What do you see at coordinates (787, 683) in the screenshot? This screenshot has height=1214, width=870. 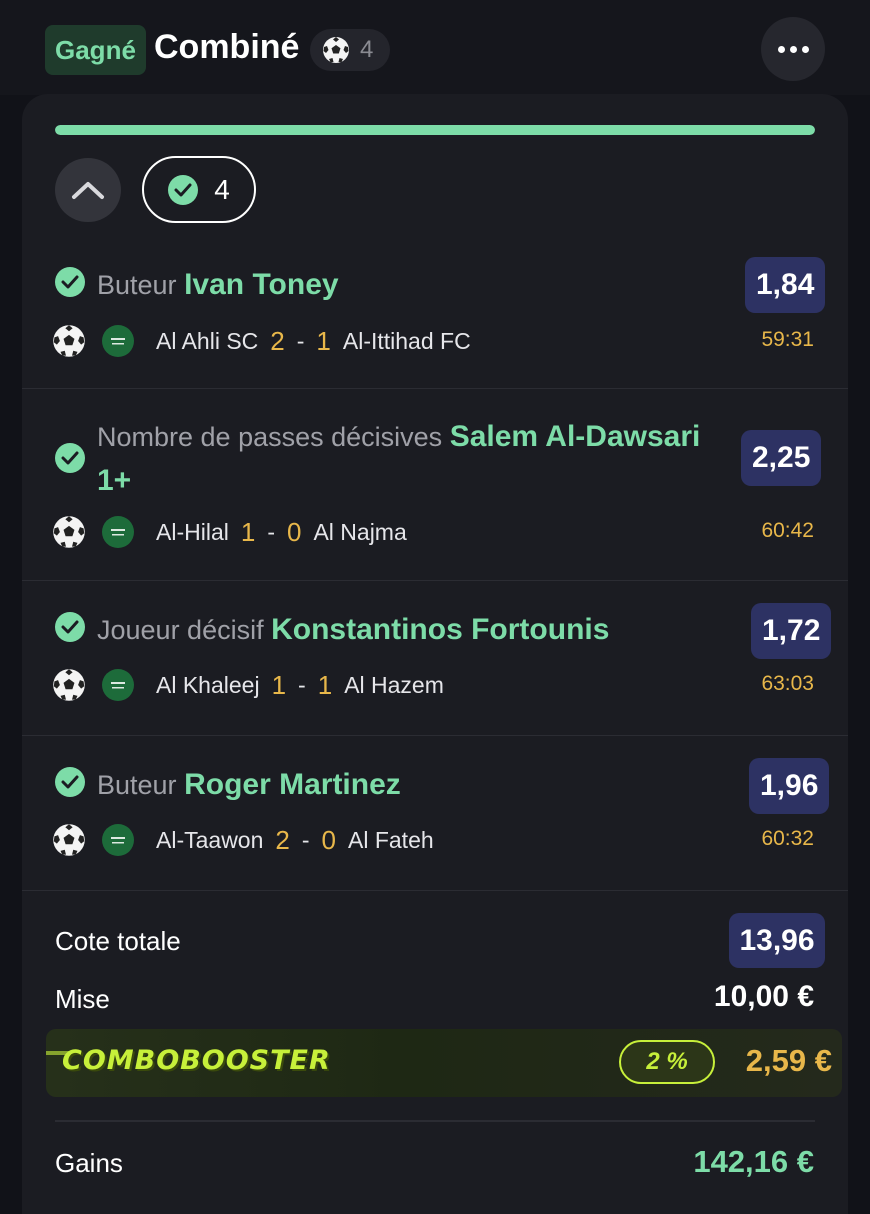 I see `match-time: 63:03` at bounding box center [787, 683].